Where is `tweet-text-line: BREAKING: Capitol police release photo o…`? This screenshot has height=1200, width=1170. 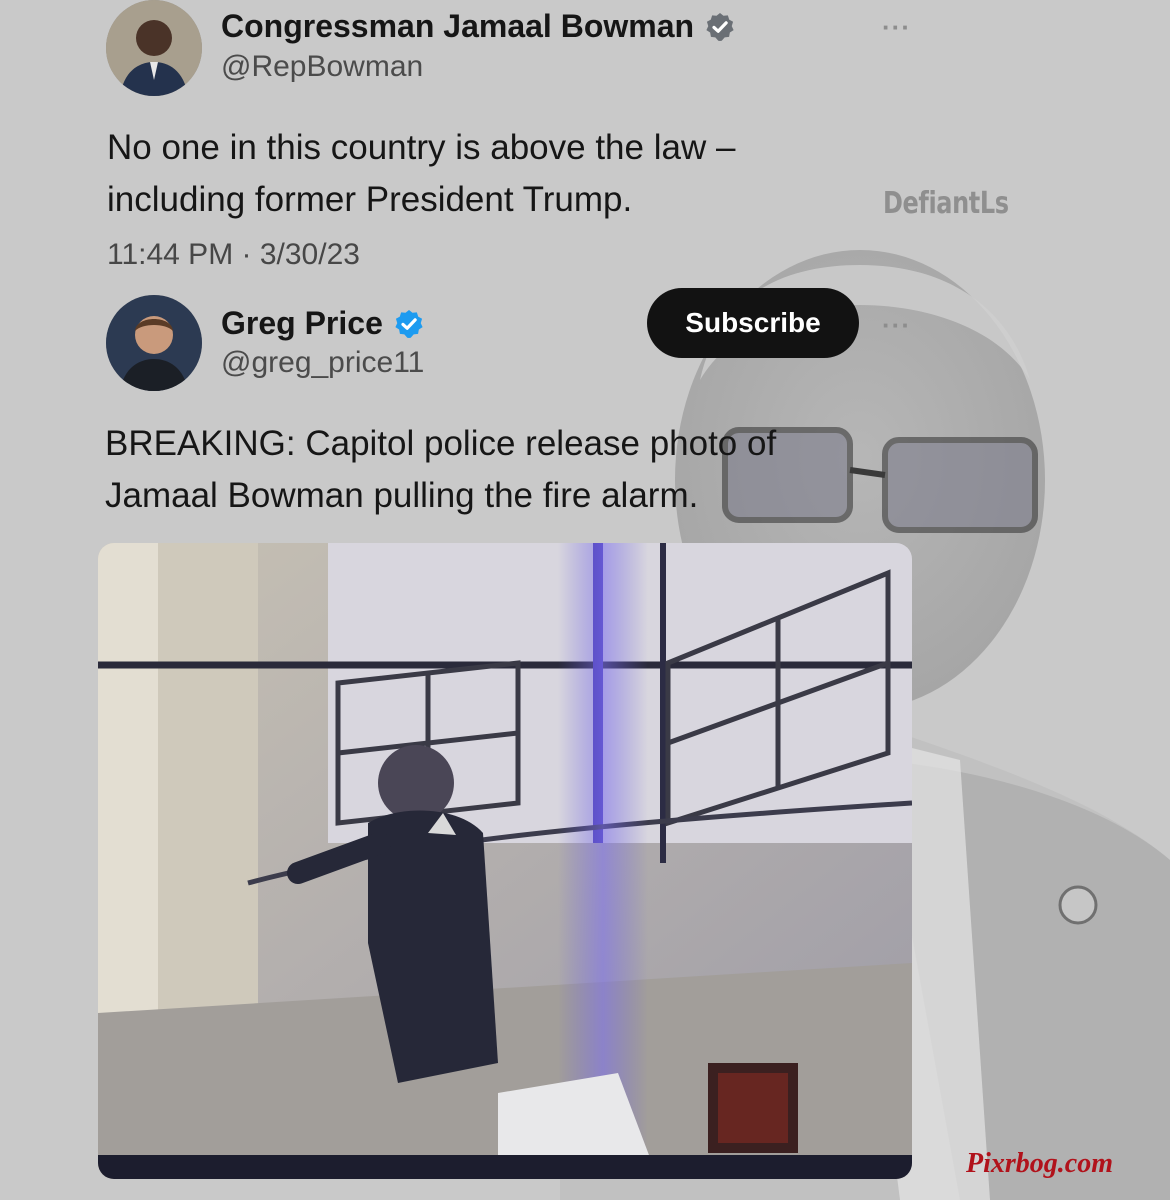
tweet-text-line: BREAKING: Capitol police release photo o… is located at coordinates (441, 443).